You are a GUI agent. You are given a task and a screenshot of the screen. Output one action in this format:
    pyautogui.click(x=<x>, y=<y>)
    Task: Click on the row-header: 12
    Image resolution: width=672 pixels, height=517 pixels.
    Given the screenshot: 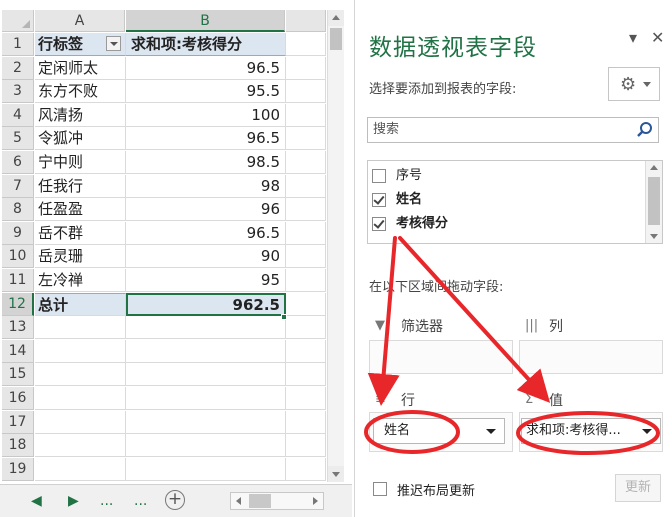 What is the action you would take?
    pyautogui.click(x=18, y=304)
    